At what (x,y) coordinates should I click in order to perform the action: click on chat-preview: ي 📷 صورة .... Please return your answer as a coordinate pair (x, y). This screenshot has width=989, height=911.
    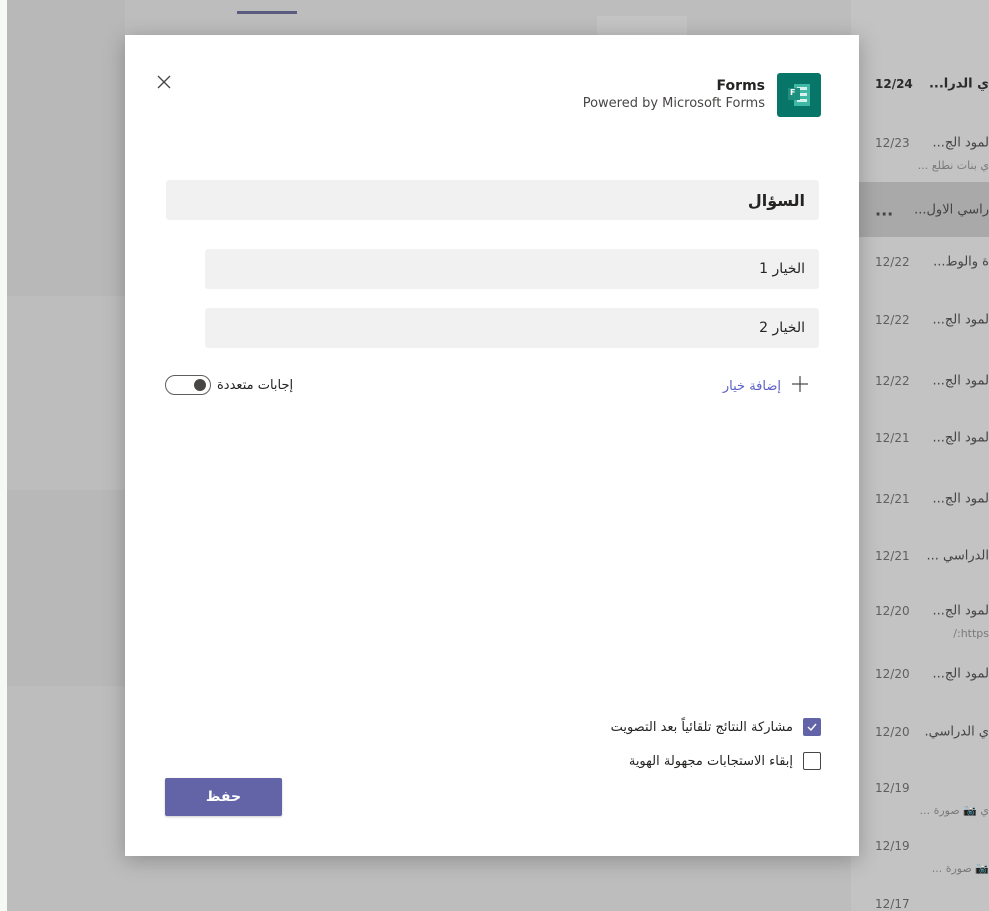
    Looking at the image, I should click on (954, 810).